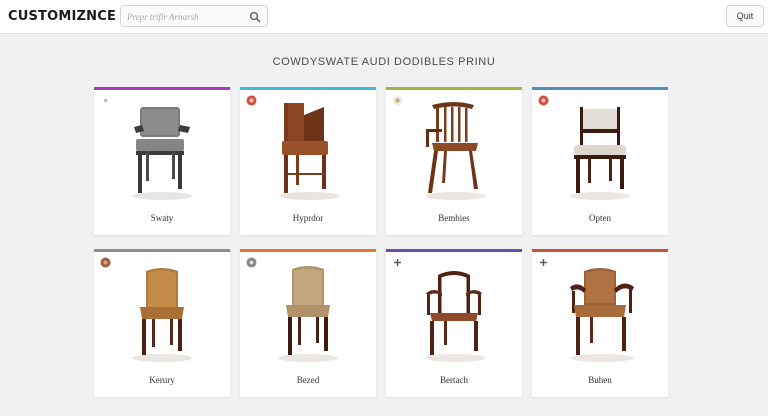 This screenshot has height=416, width=768. I want to click on product-card: Bezed, so click(308, 323).